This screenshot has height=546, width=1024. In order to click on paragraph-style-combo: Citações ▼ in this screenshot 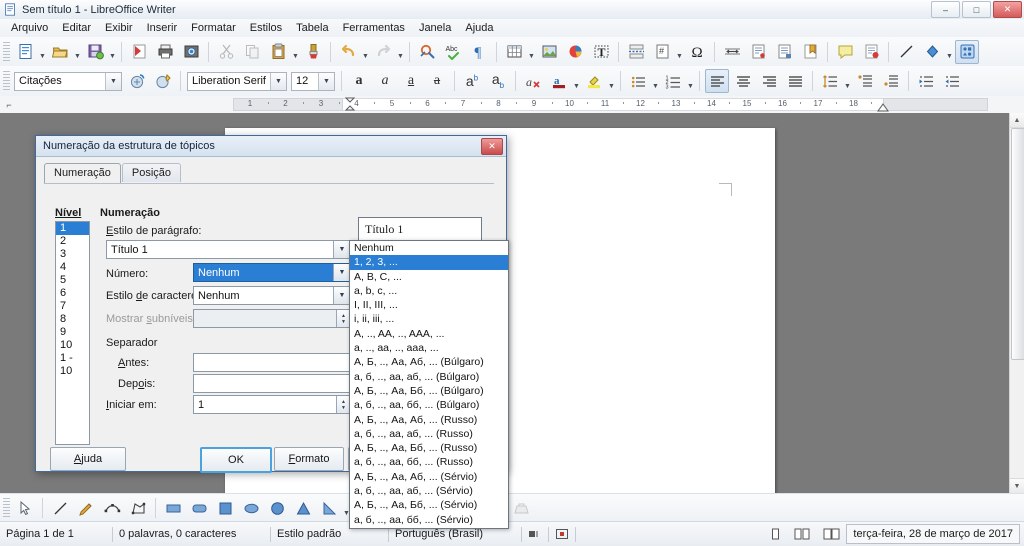, I will do `click(68, 81)`.